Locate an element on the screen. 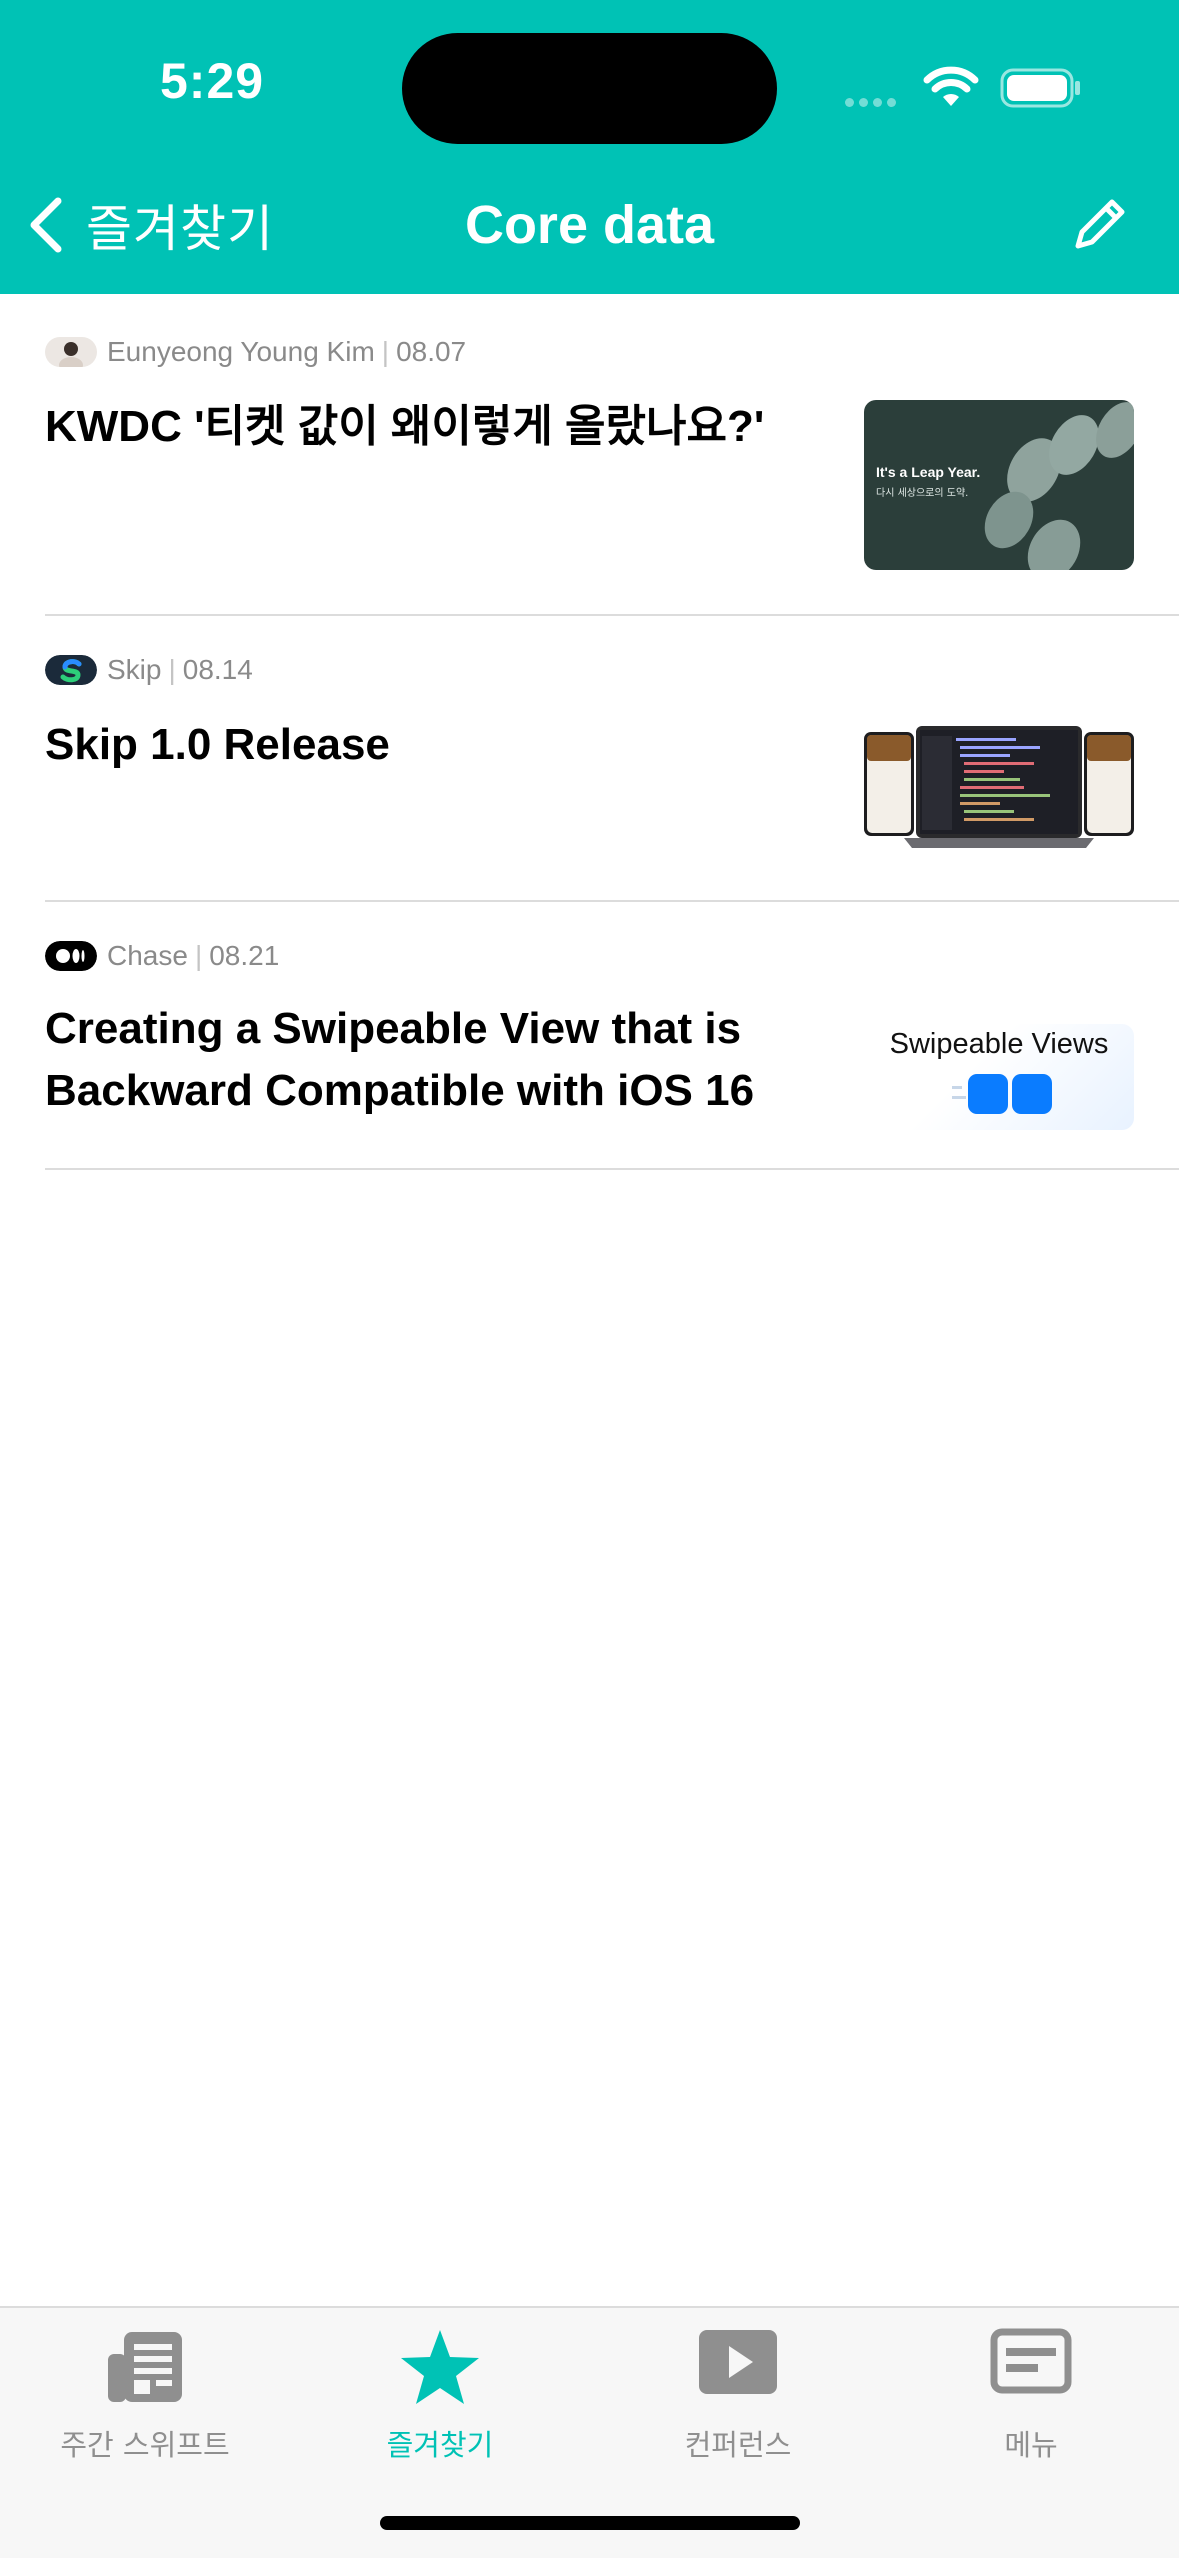 This screenshot has width=1179, height=2558. thumb-subtitle: 다시 세상으로의 도약. is located at coordinates (922, 493).